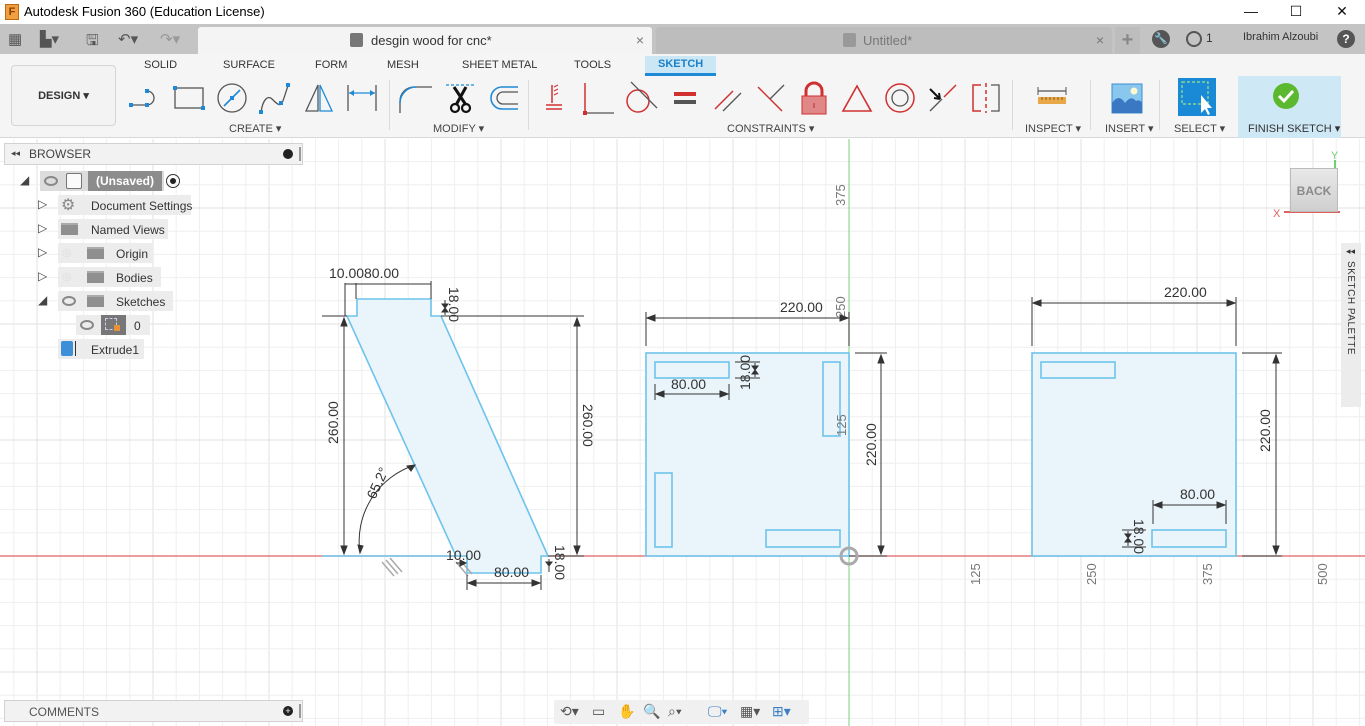  What do you see at coordinates (1052, 98) in the screenshot?
I see `measure-tool` at bounding box center [1052, 98].